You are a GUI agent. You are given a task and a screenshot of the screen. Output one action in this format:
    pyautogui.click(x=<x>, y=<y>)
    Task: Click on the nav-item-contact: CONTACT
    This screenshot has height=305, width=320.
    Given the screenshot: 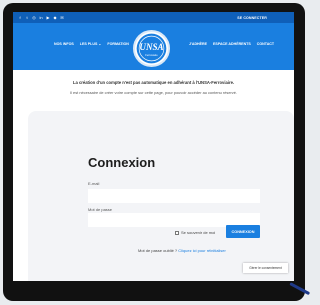 What is the action you would take?
    pyautogui.click(x=265, y=44)
    